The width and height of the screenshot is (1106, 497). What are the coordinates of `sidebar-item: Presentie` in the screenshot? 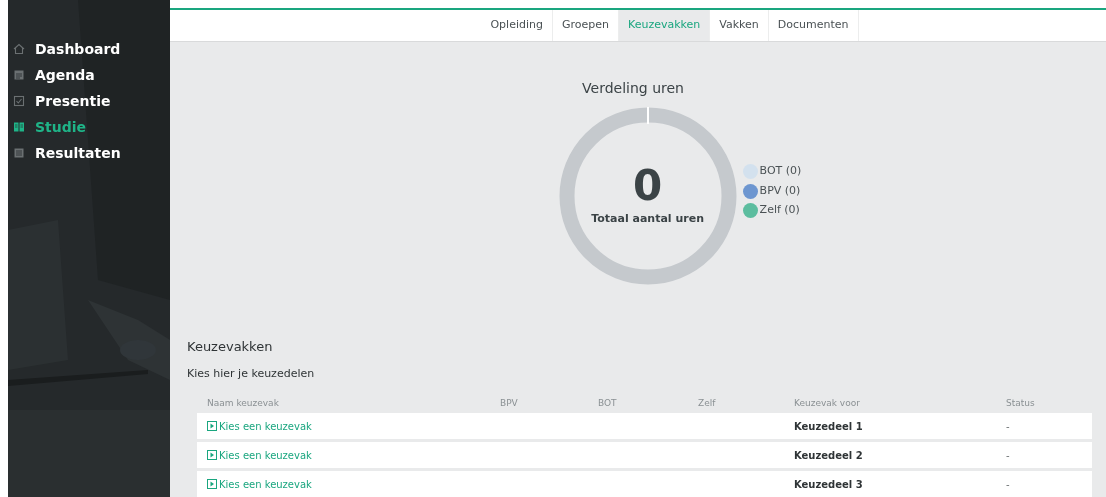 It's located at (73, 101).